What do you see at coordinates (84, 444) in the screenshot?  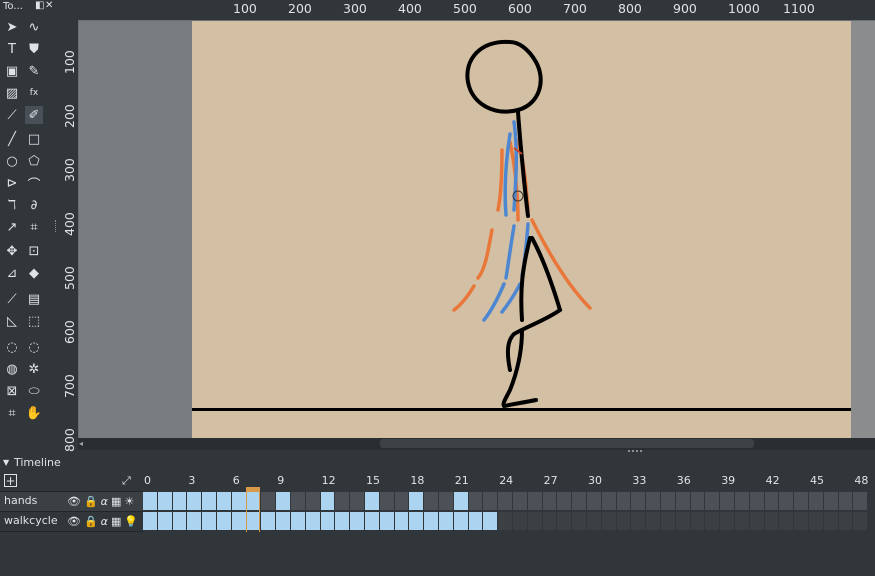 I see `scroll-left-icon: ◂` at bounding box center [84, 444].